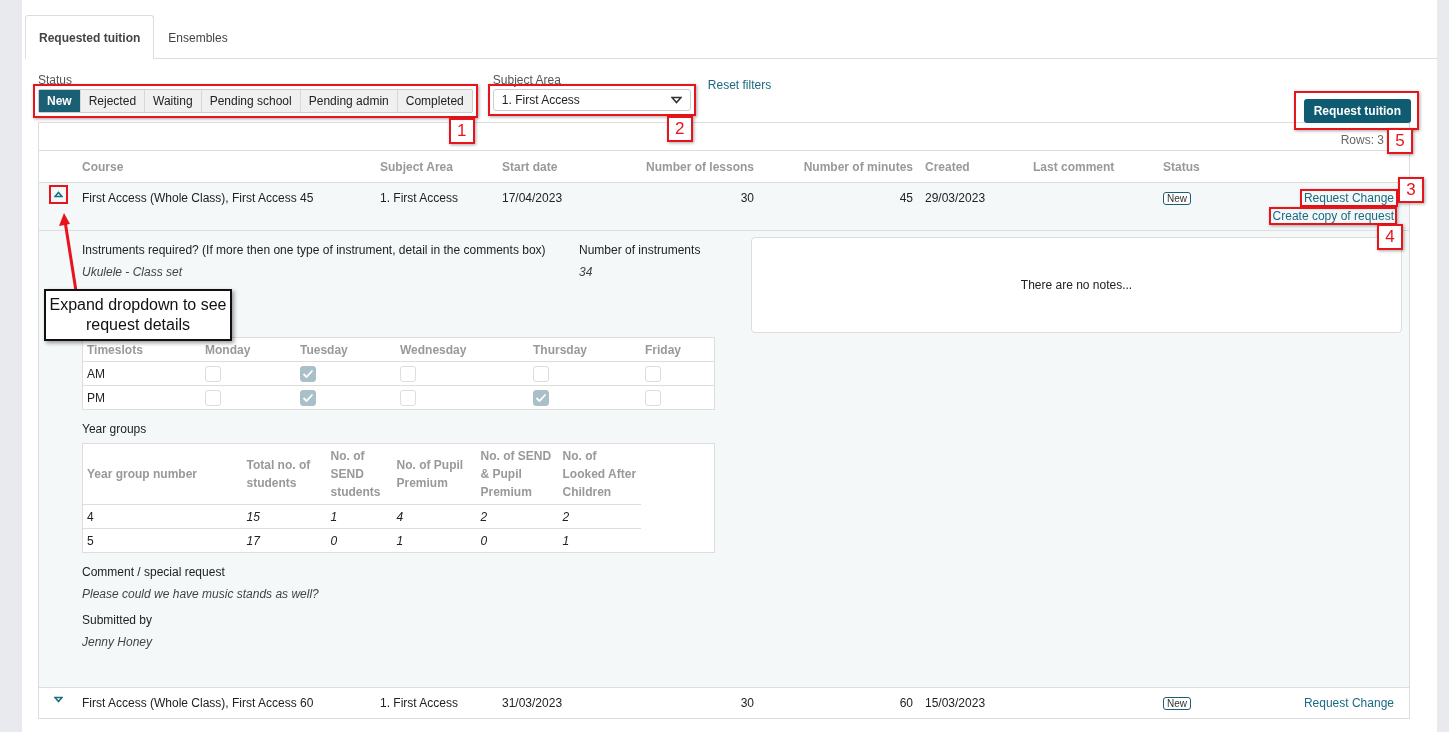 This screenshot has height=732, width=1449. What do you see at coordinates (679, 129) in the screenshot?
I see `annotation-number: 2` at bounding box center [679, 129].